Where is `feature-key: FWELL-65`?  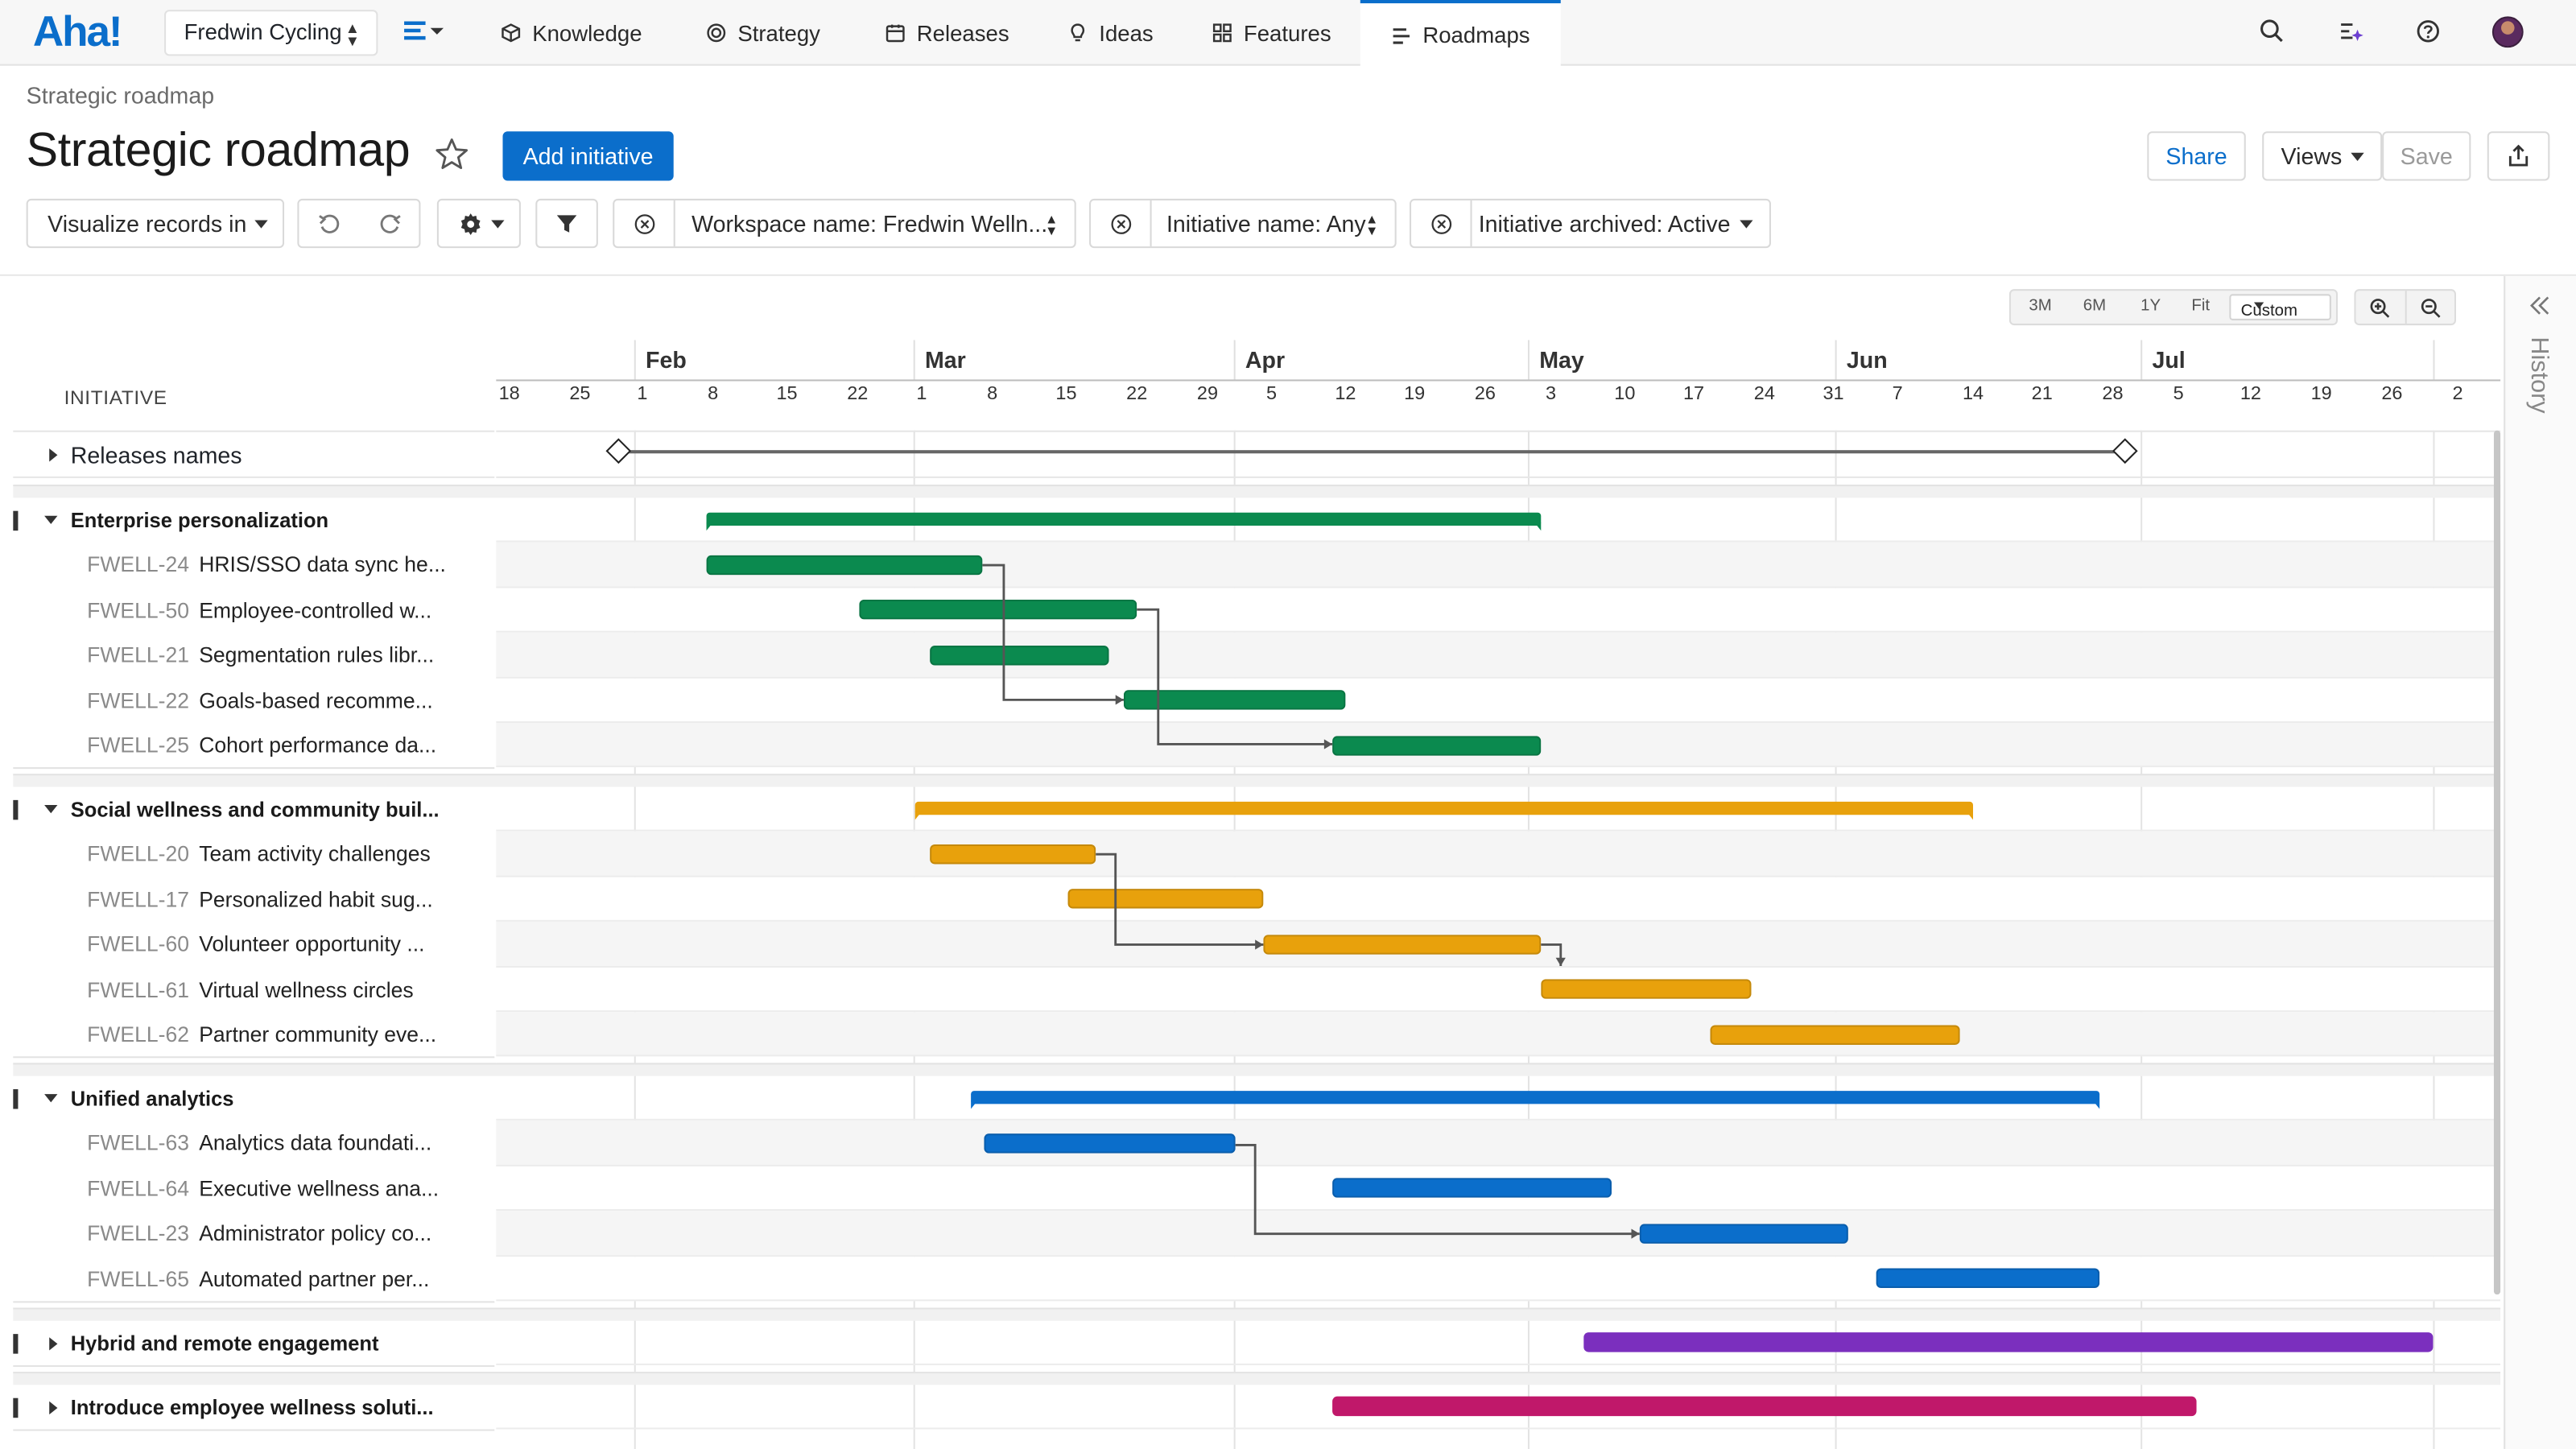 feature-key: FWELL-65 is located at coordinates (138, 1278).